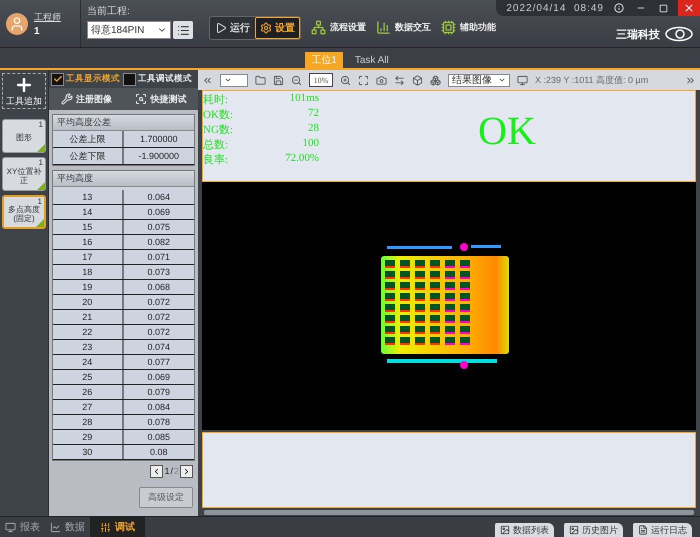  Describe the element at coordinates (47, 17) in the screenshot. I see `user-role: 工程师` at that location.